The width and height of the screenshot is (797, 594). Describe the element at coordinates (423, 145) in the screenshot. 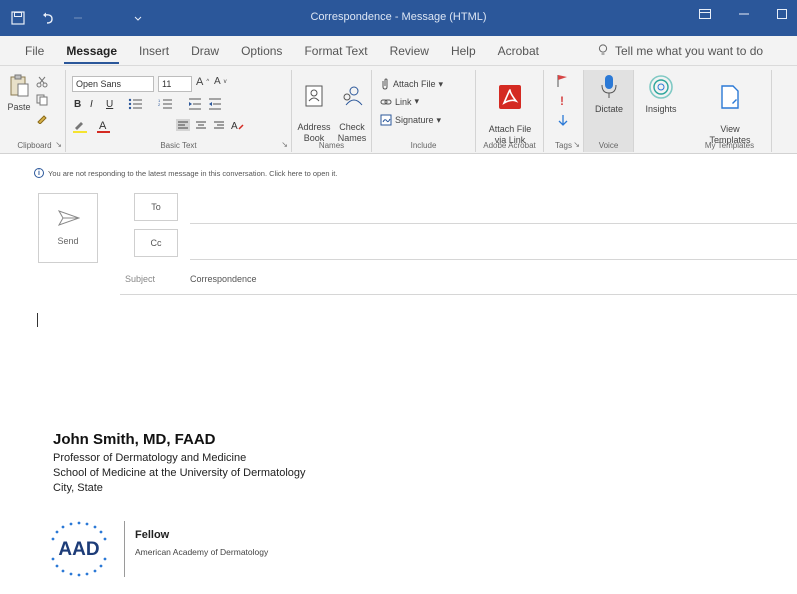

I see `include-label: Include` at that location.